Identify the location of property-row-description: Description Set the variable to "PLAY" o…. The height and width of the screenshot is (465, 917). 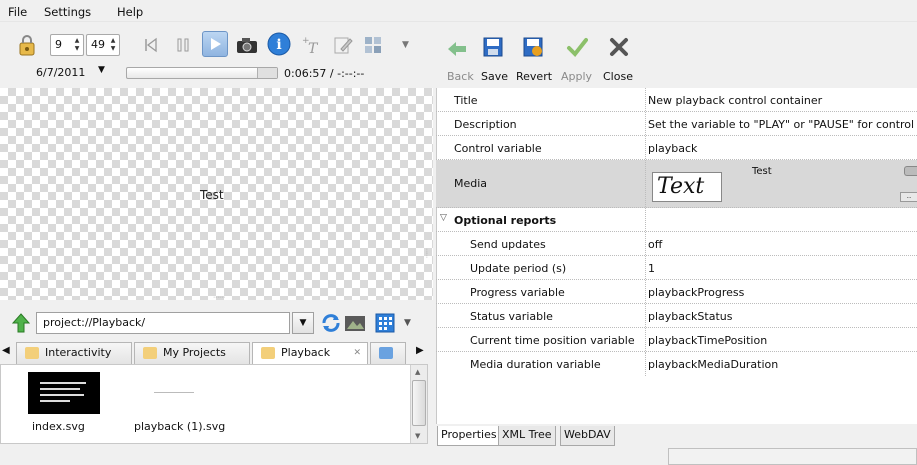
(676, 124).